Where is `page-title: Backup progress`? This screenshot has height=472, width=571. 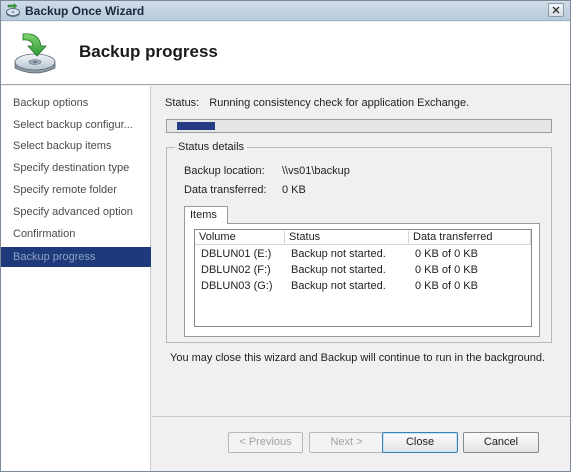 page-title: Backup progress is located at coordinates (148, 51).